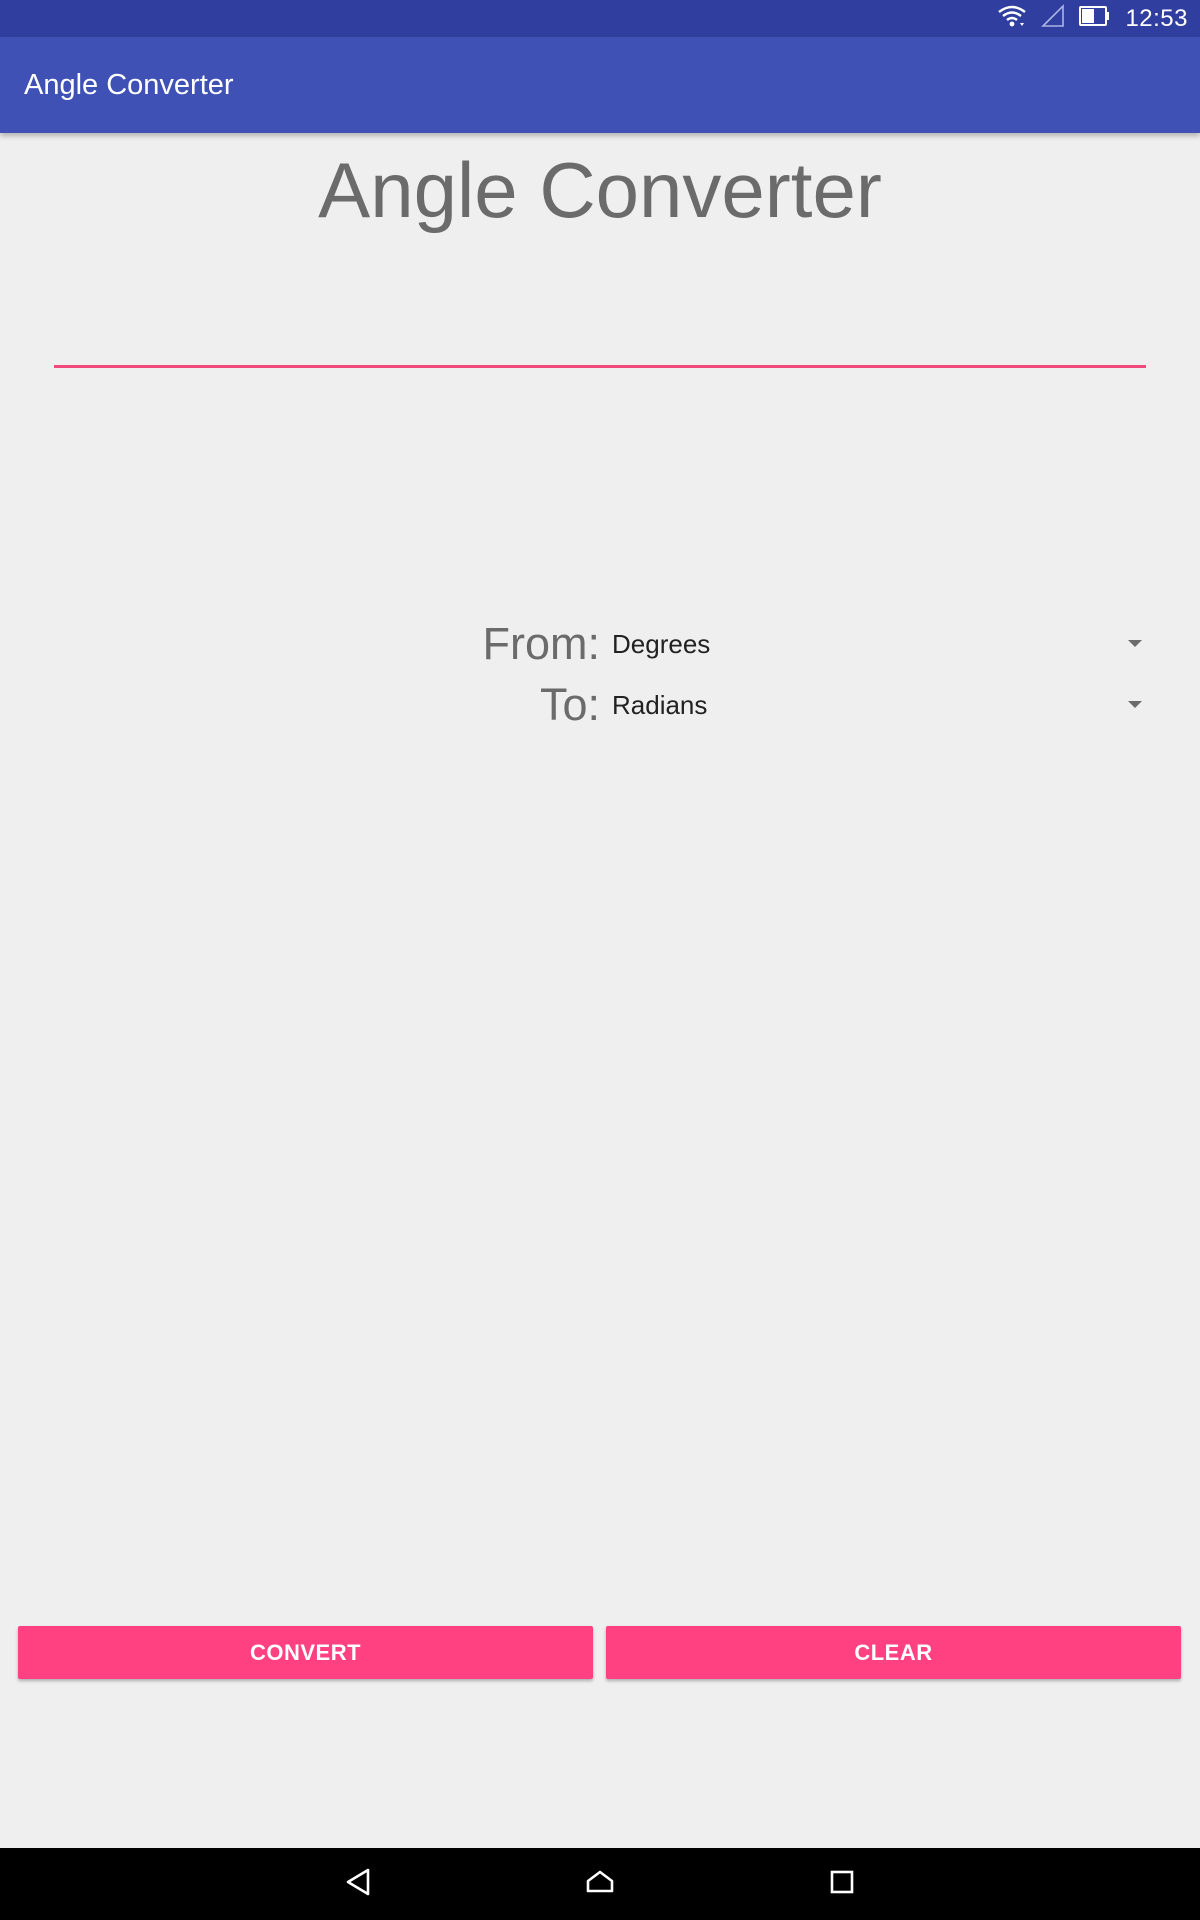  I want to click on navigation-bar, so click(600, 1884).